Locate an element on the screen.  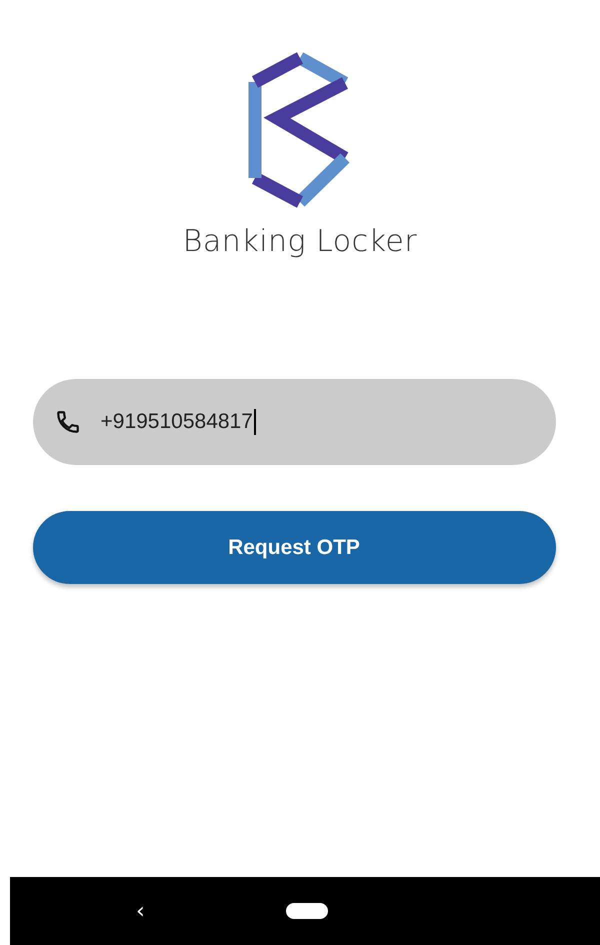
phone-icon is located at coordinates (67, 422).